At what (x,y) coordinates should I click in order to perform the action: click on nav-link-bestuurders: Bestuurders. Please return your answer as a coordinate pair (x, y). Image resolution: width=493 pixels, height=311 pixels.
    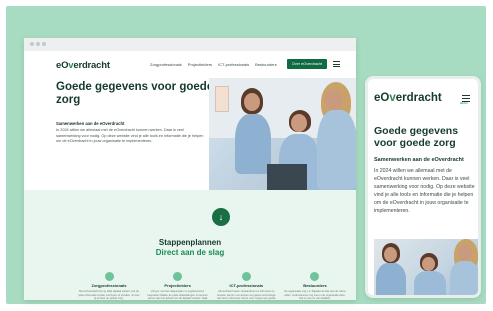
    Looking at the image, I should click on (266, 64).